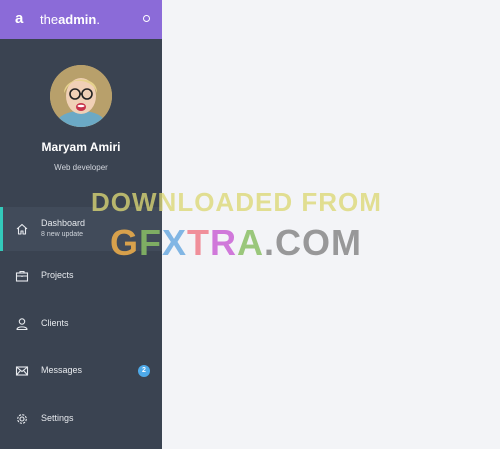  What do you see at coordinates (98, 19) in the screenshot?
I see `brand-suffix: .` at bounding box center [98, 19].